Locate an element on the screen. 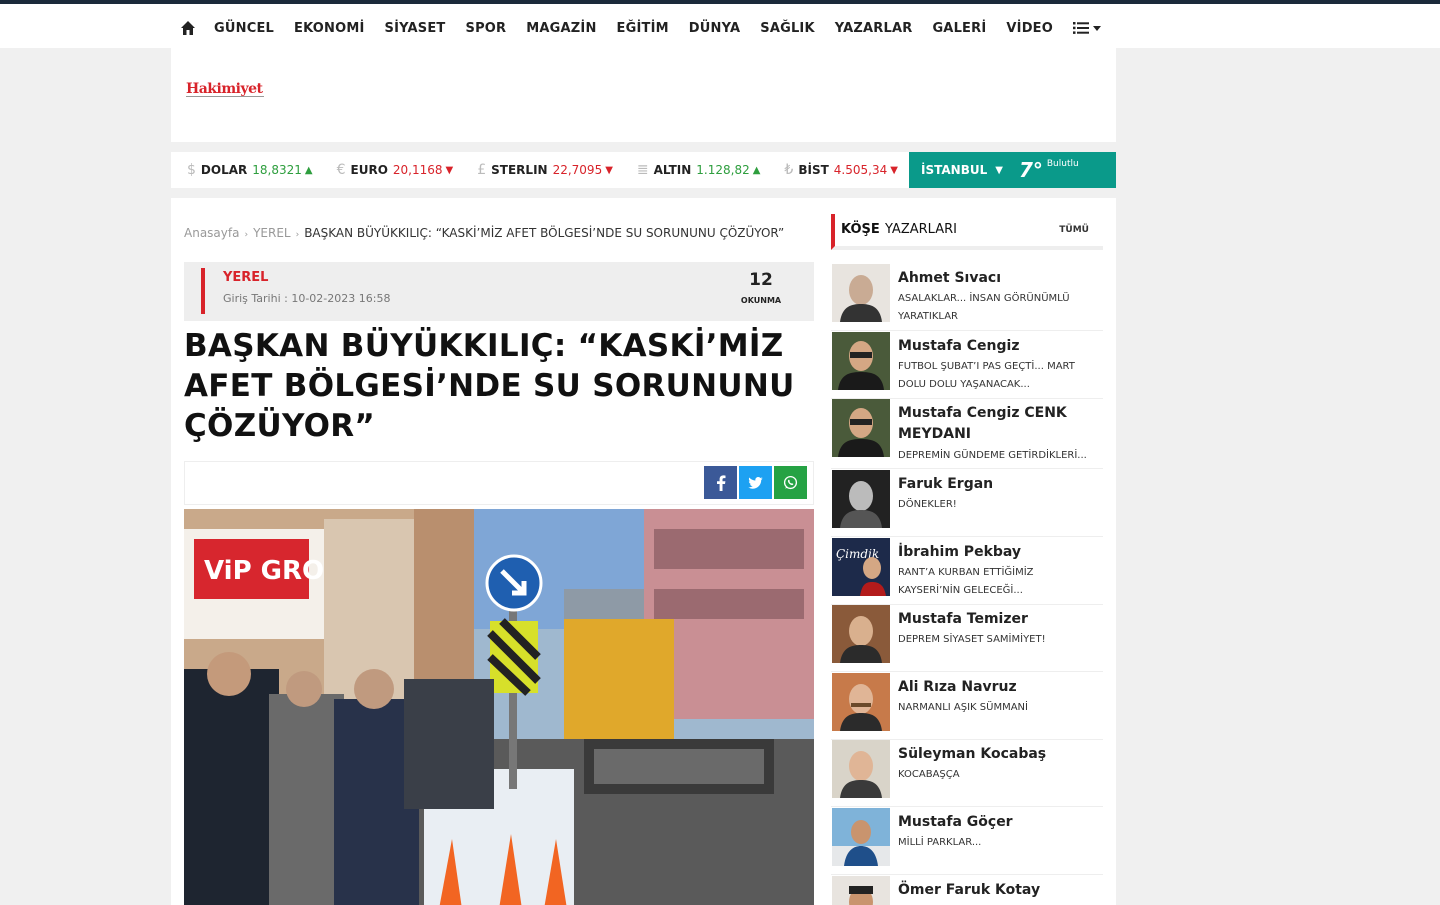  nav-item-siyaset: SİYASET is located at coordinates (415, 28).